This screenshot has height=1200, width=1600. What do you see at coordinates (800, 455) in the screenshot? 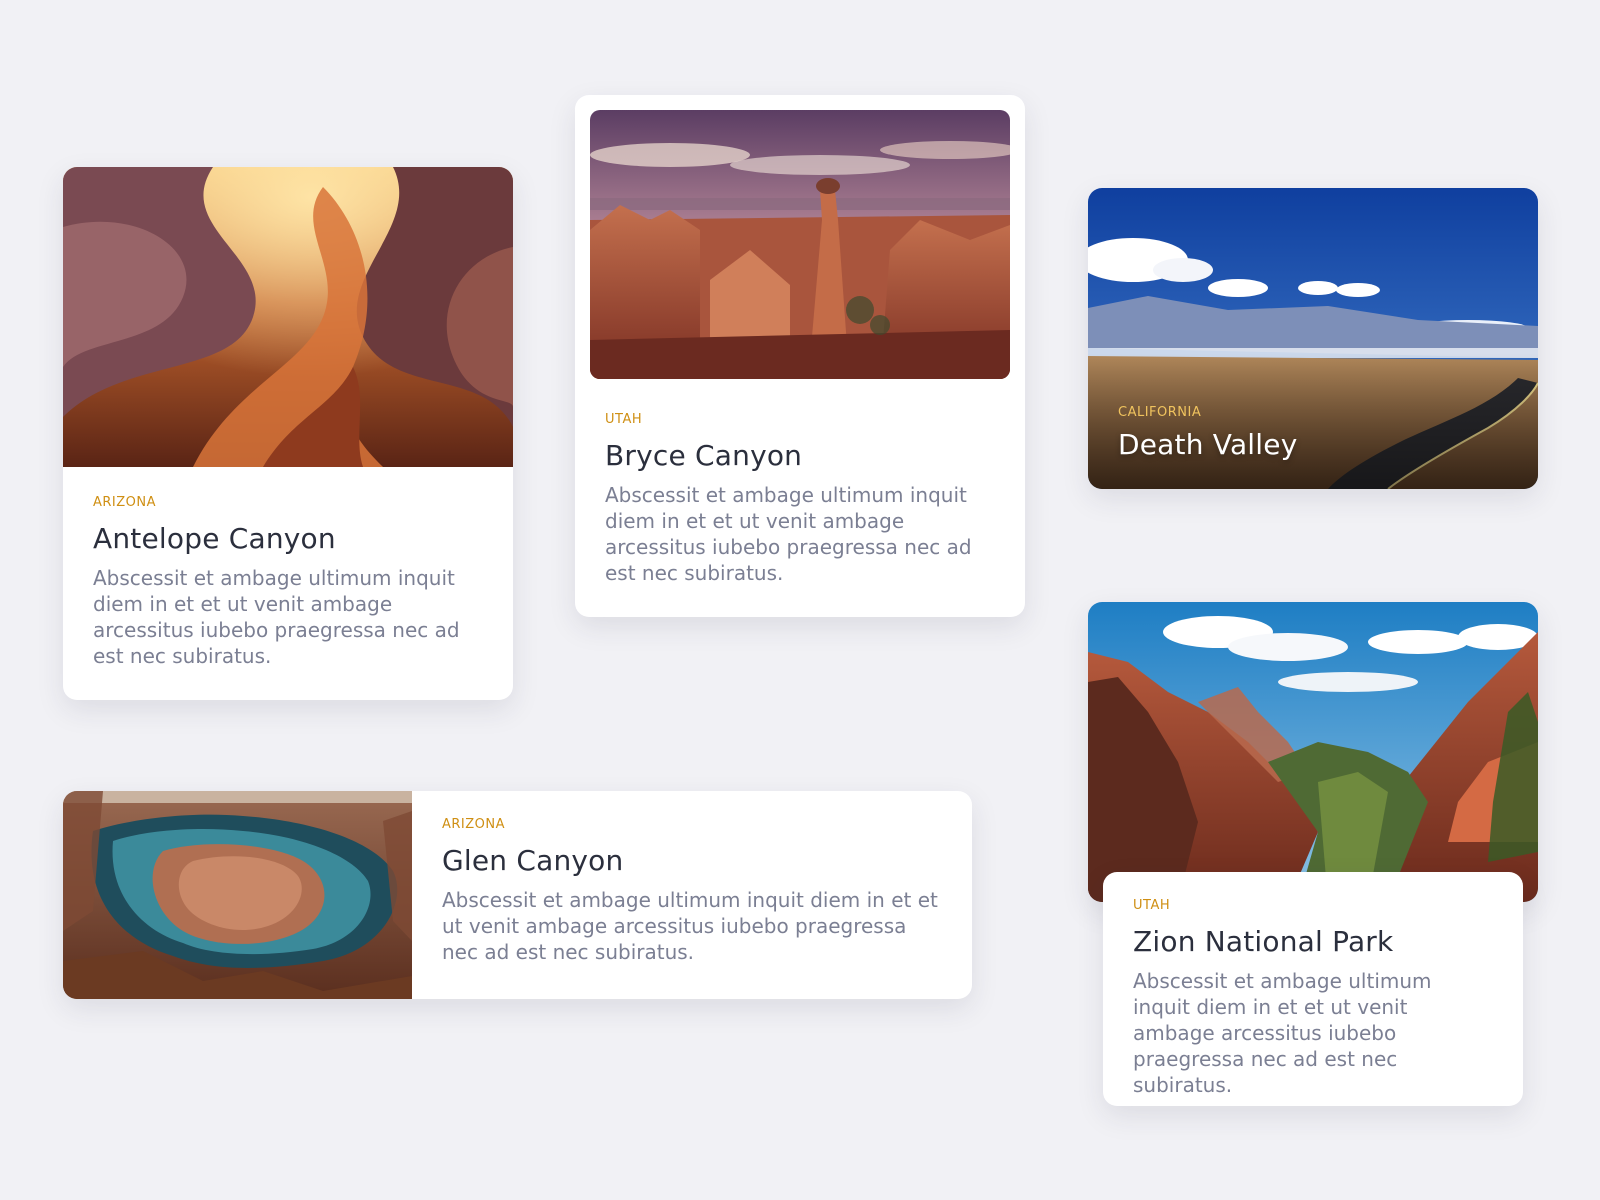
I see `card-title: Bryce Canyon` at bounding box center [800, 455].